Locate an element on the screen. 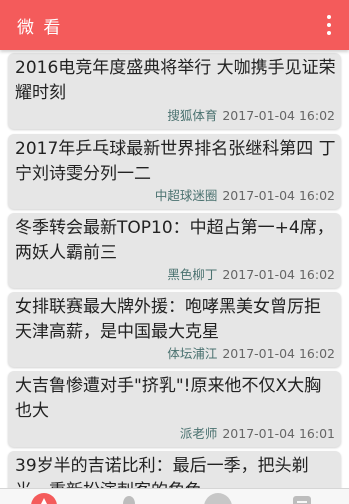 The height and width of the screenshot is (504, 349). news-card: 39岁半的吉诺比利：最后一季，把头剃光，重新扮演刺客的角色 is located at coordinates (174, 469).